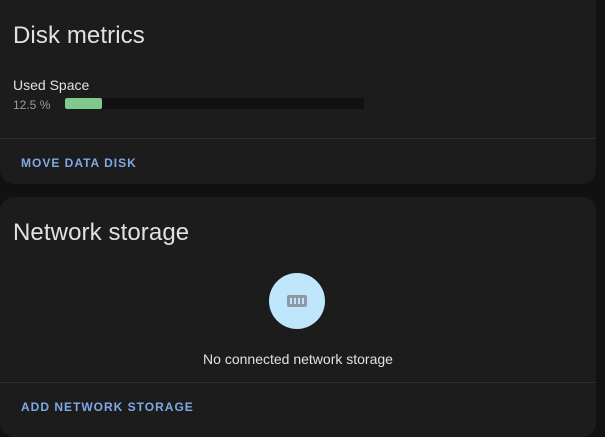 This screenshot has width=605, height=437. I want to click on nas-icon, so click(297, 301).